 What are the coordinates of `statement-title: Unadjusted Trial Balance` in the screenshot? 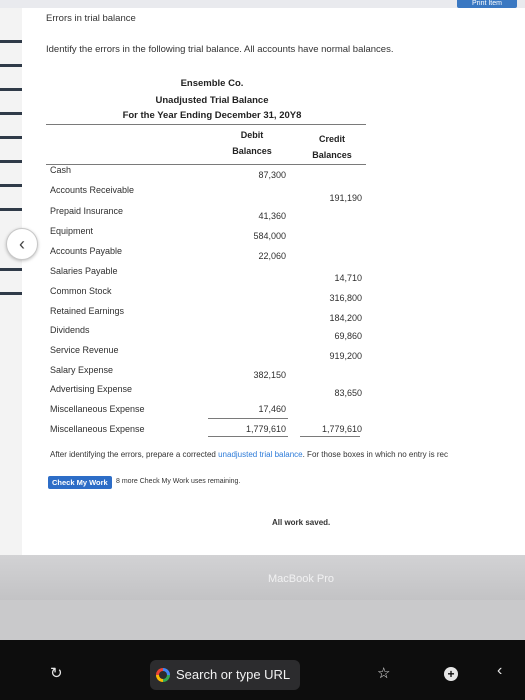 It's located at (212, 100).